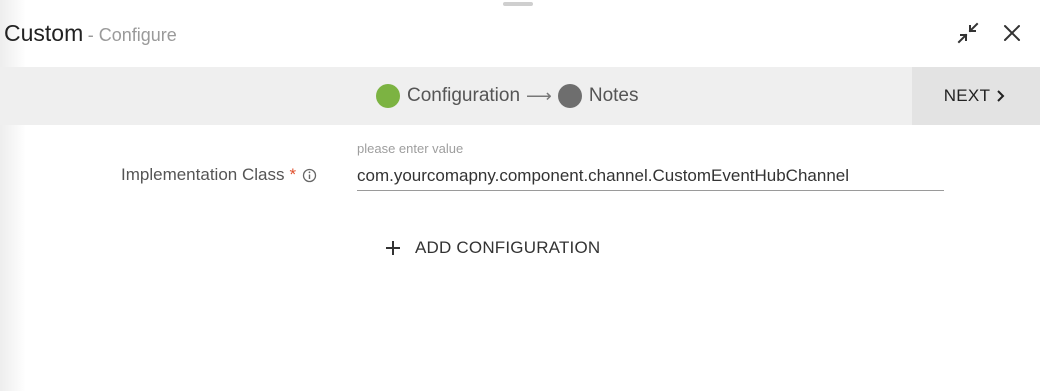  I want to click on info-icon, so click(309, 175).